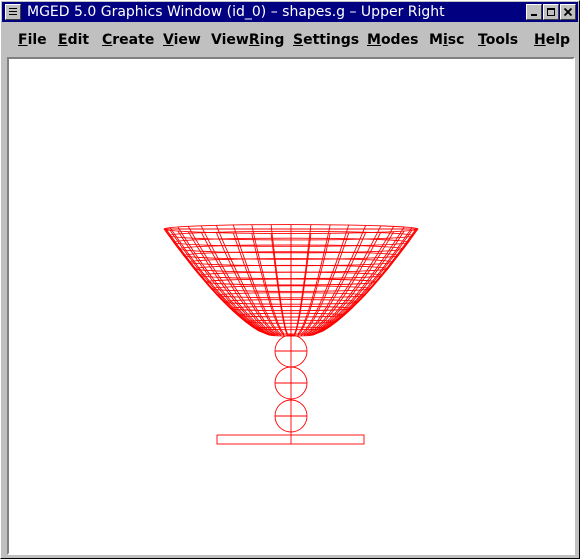 The image size is (580, 559). I want to click on menu-create: Create, so click(128, 40).